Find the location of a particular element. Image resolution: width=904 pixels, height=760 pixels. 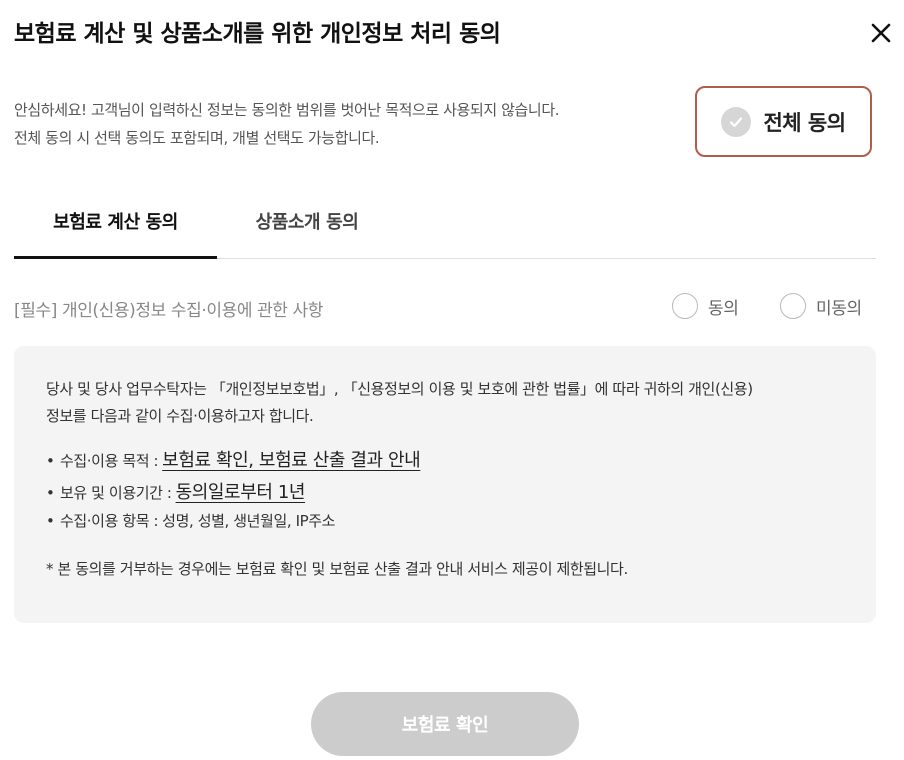

list-item: • 수집·이용 항목 : 성명, 성별, 생년월일, IP주소 is located at coordinates (191, 521).